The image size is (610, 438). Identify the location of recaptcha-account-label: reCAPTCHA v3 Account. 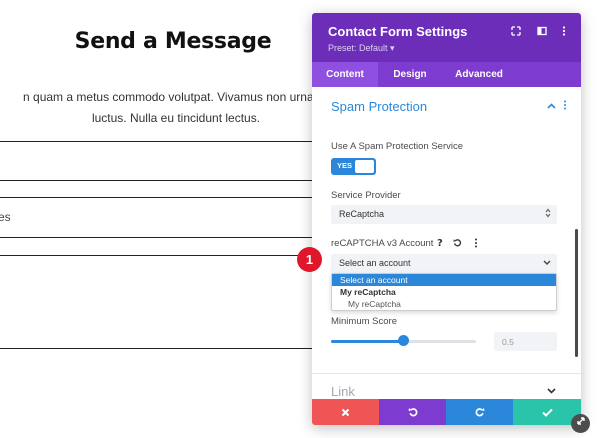
(382, 243).